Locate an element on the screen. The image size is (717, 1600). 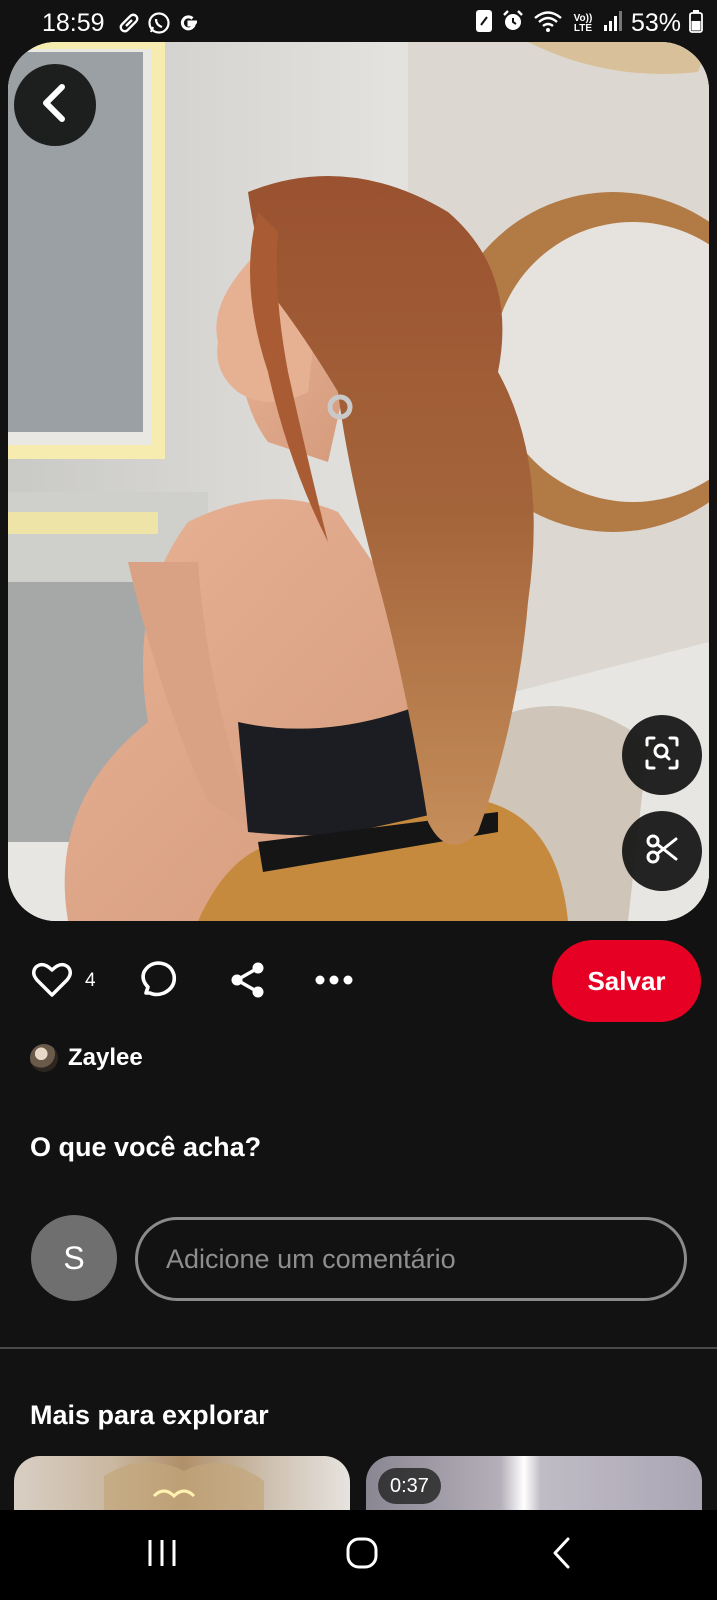
explore-heading: Mais para explorar is located at coordinates (149, 1415).